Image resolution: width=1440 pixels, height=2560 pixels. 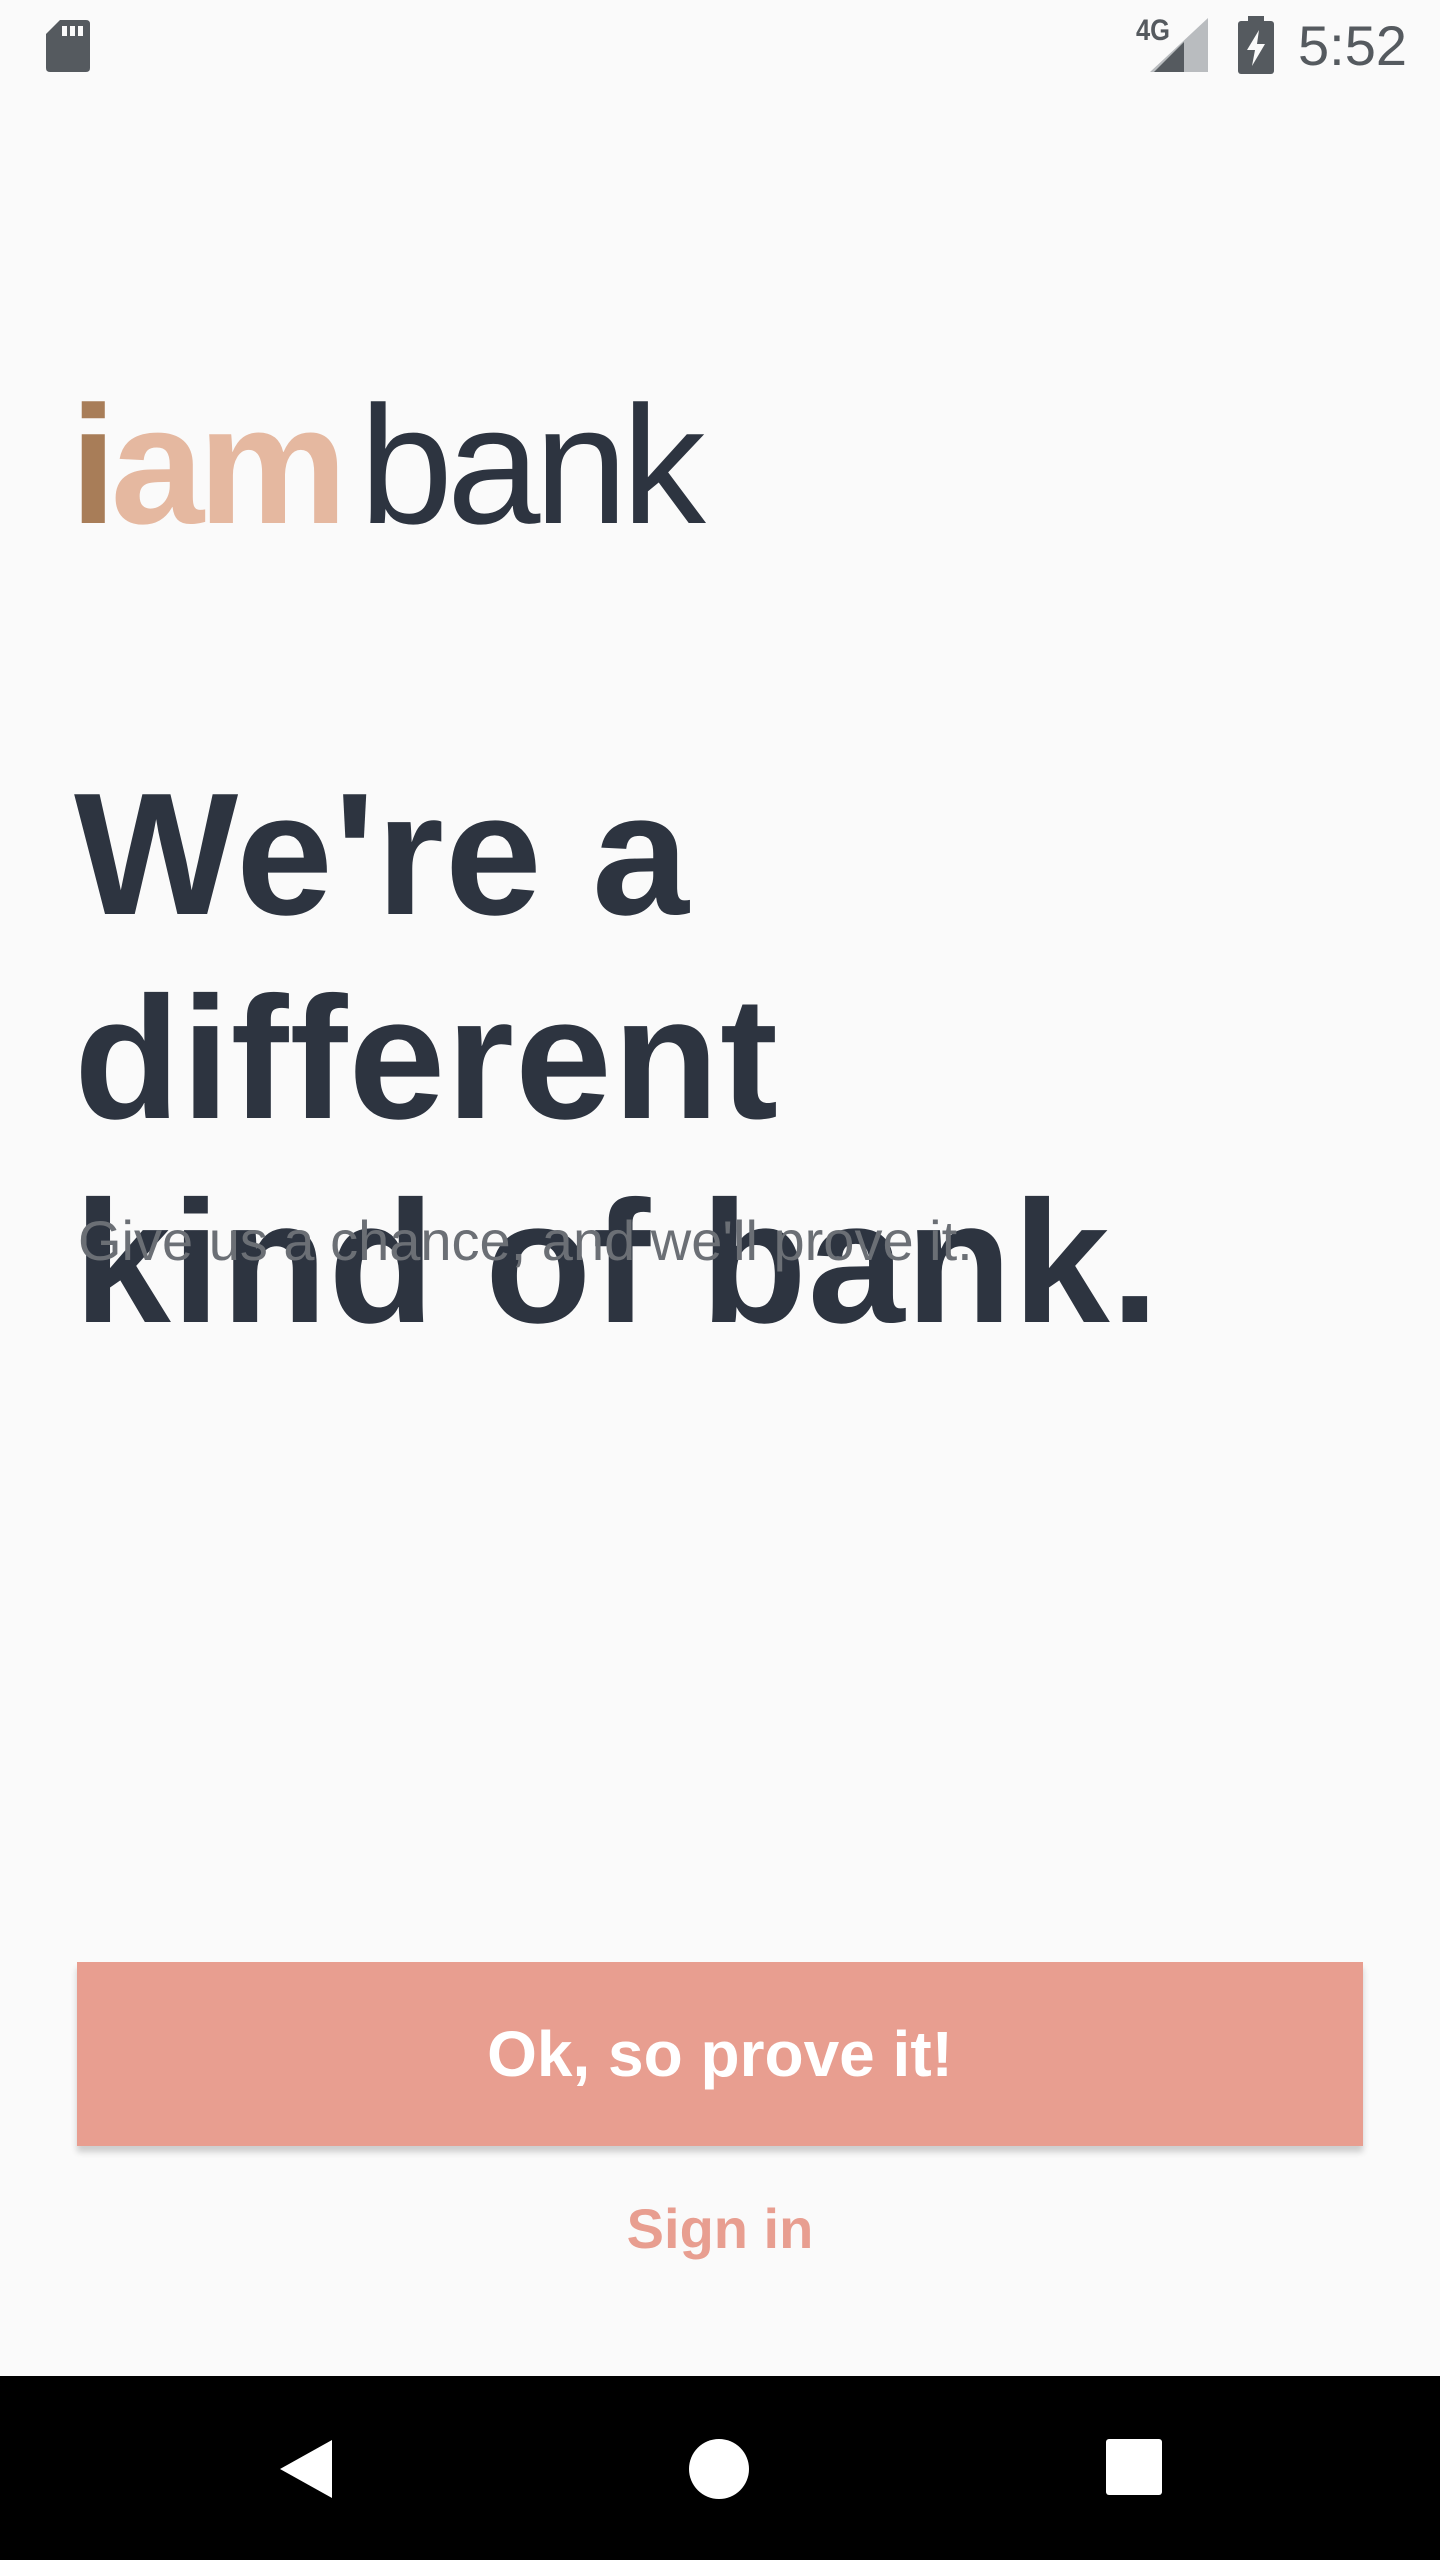 What do you see at coordinates (1352, 45) in the screenshot?
I see `status-clock: 5:52` at bounding box center [1352, 45].